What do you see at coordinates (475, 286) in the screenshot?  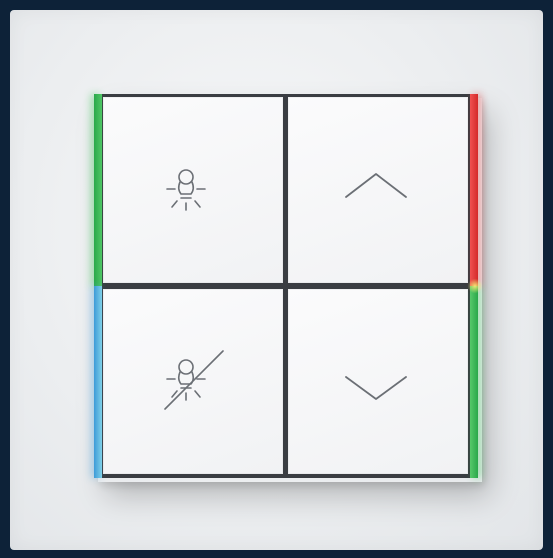 I see `led-glow` at bounding box center [475, 286].